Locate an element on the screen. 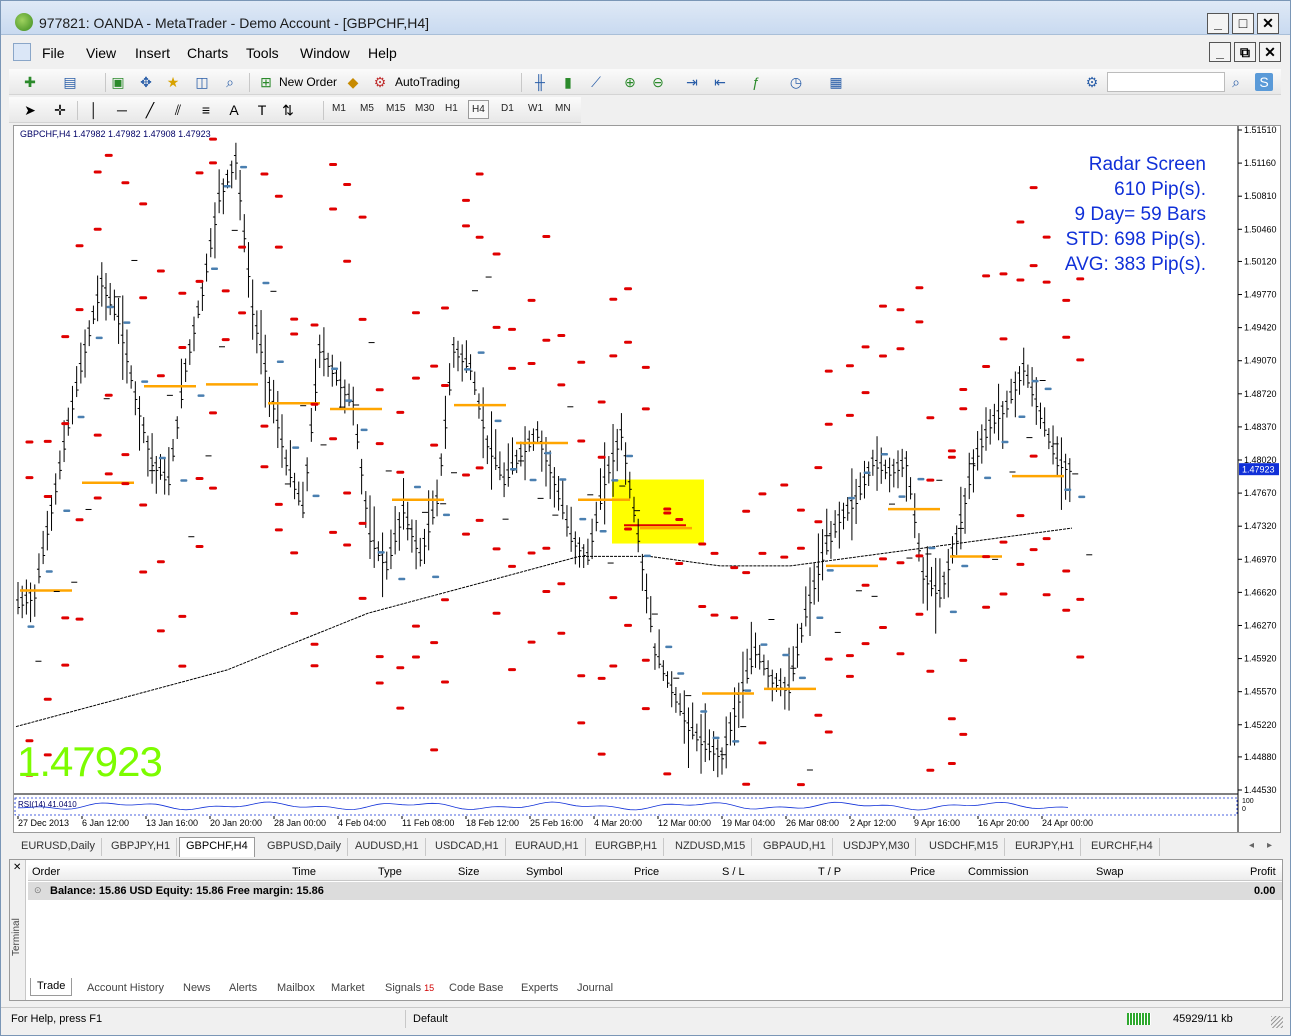 The height and width of the screenshot is (1036, 1291). candlestick-icon: ▮ is located at coordinates (568, 82).